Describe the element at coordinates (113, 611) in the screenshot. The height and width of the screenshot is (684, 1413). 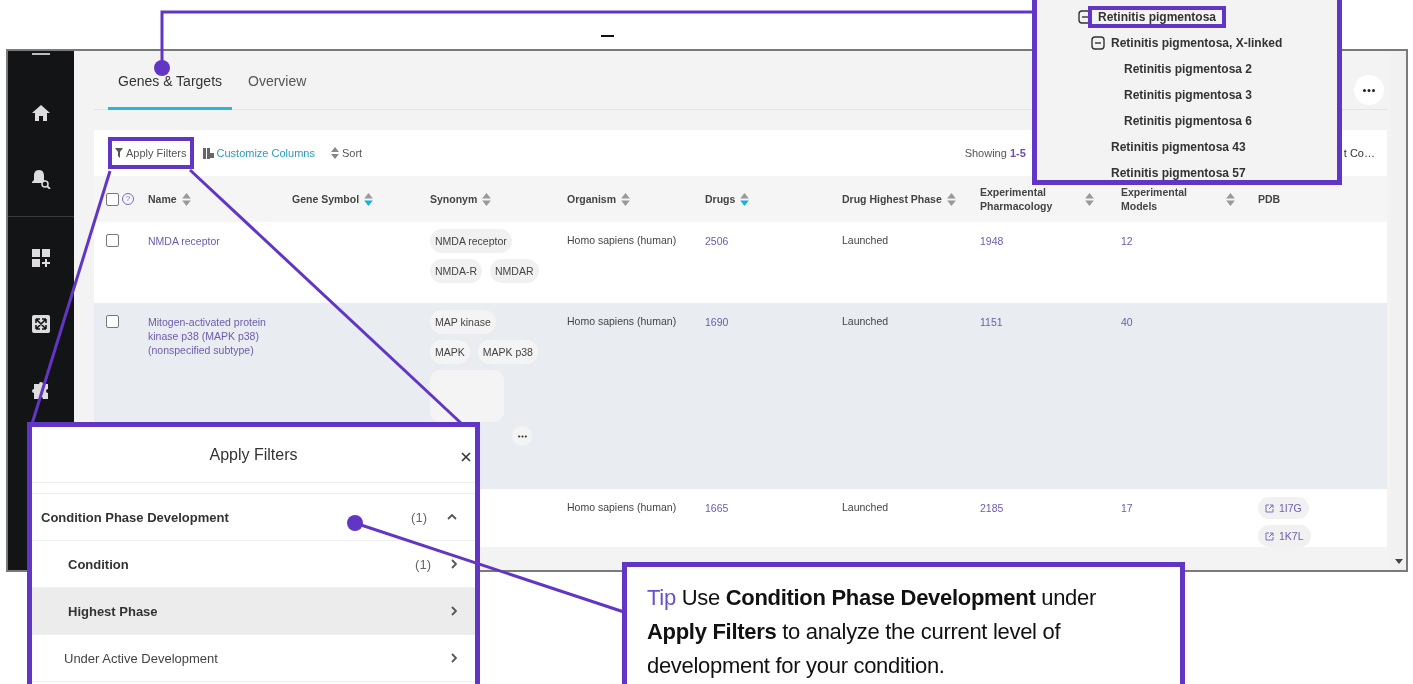
I see `filter-label: Highest Phase` at that location.